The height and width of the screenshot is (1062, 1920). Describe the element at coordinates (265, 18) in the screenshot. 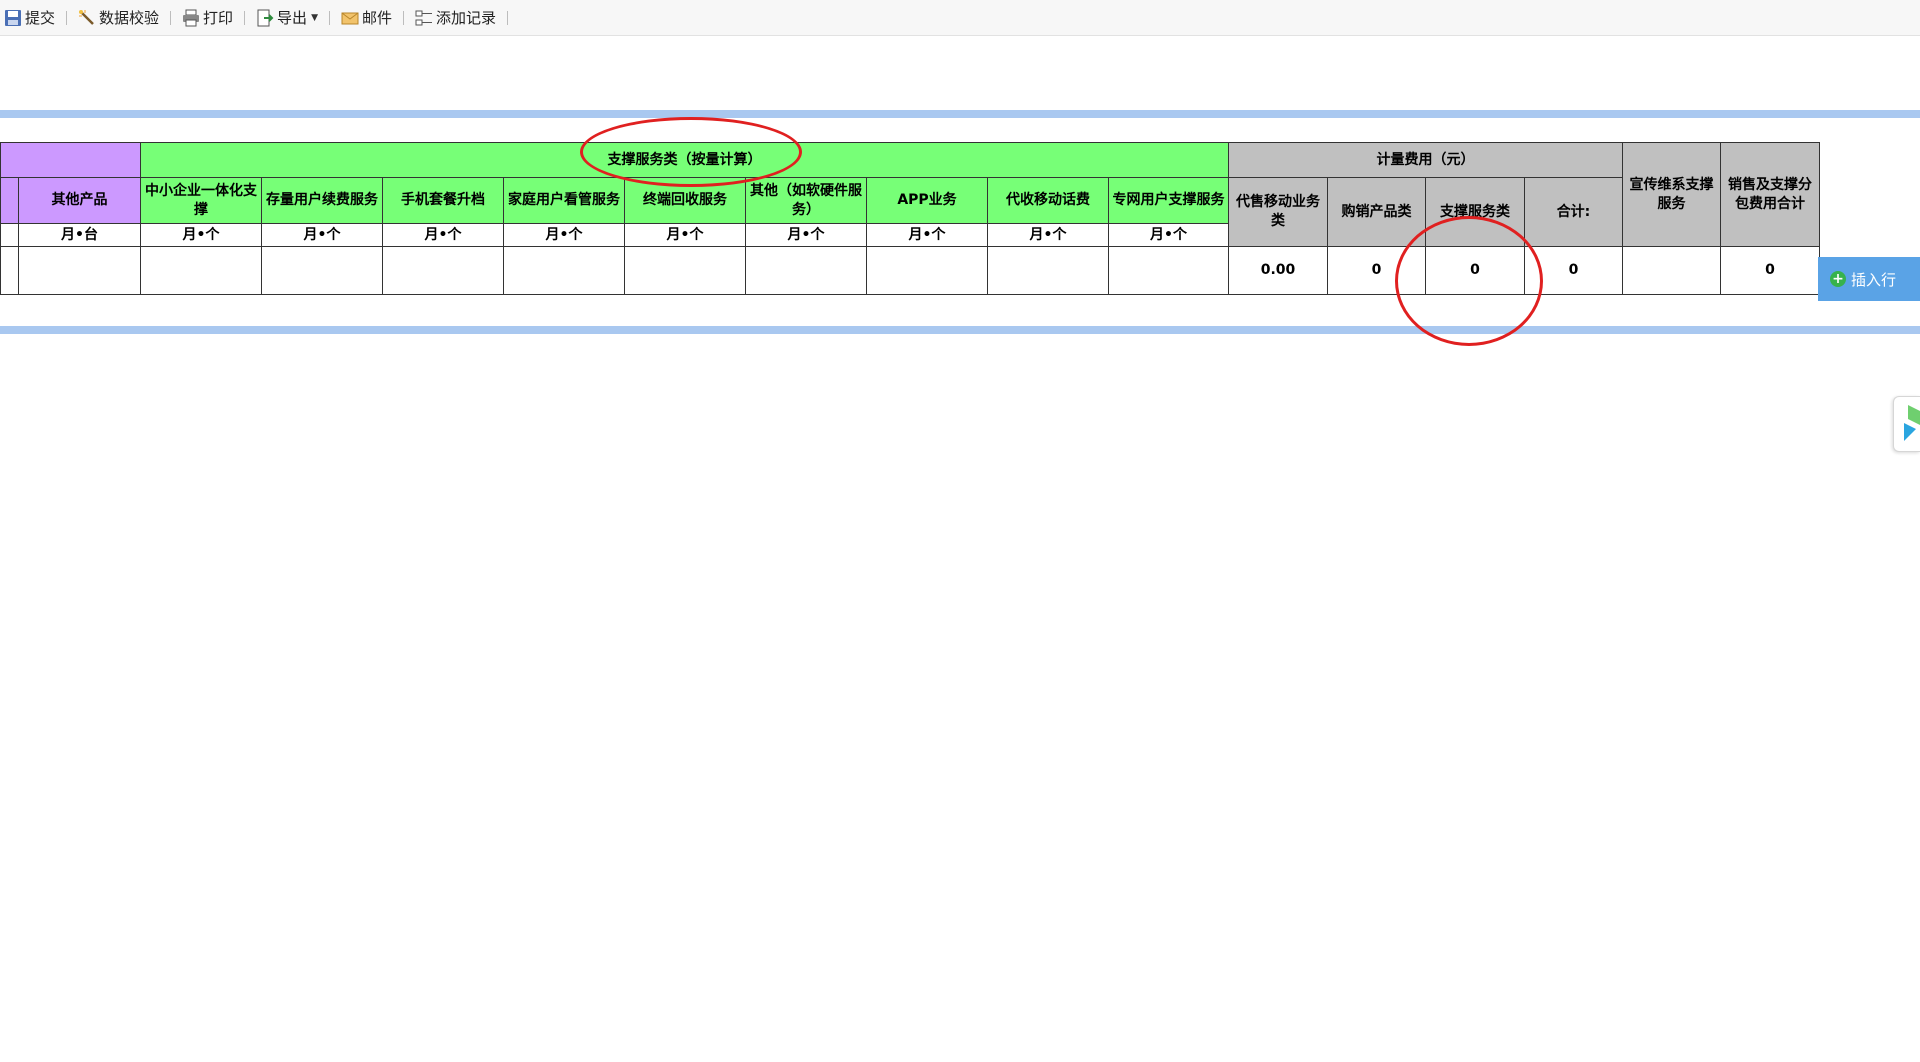

I see `export-icon` at that location.